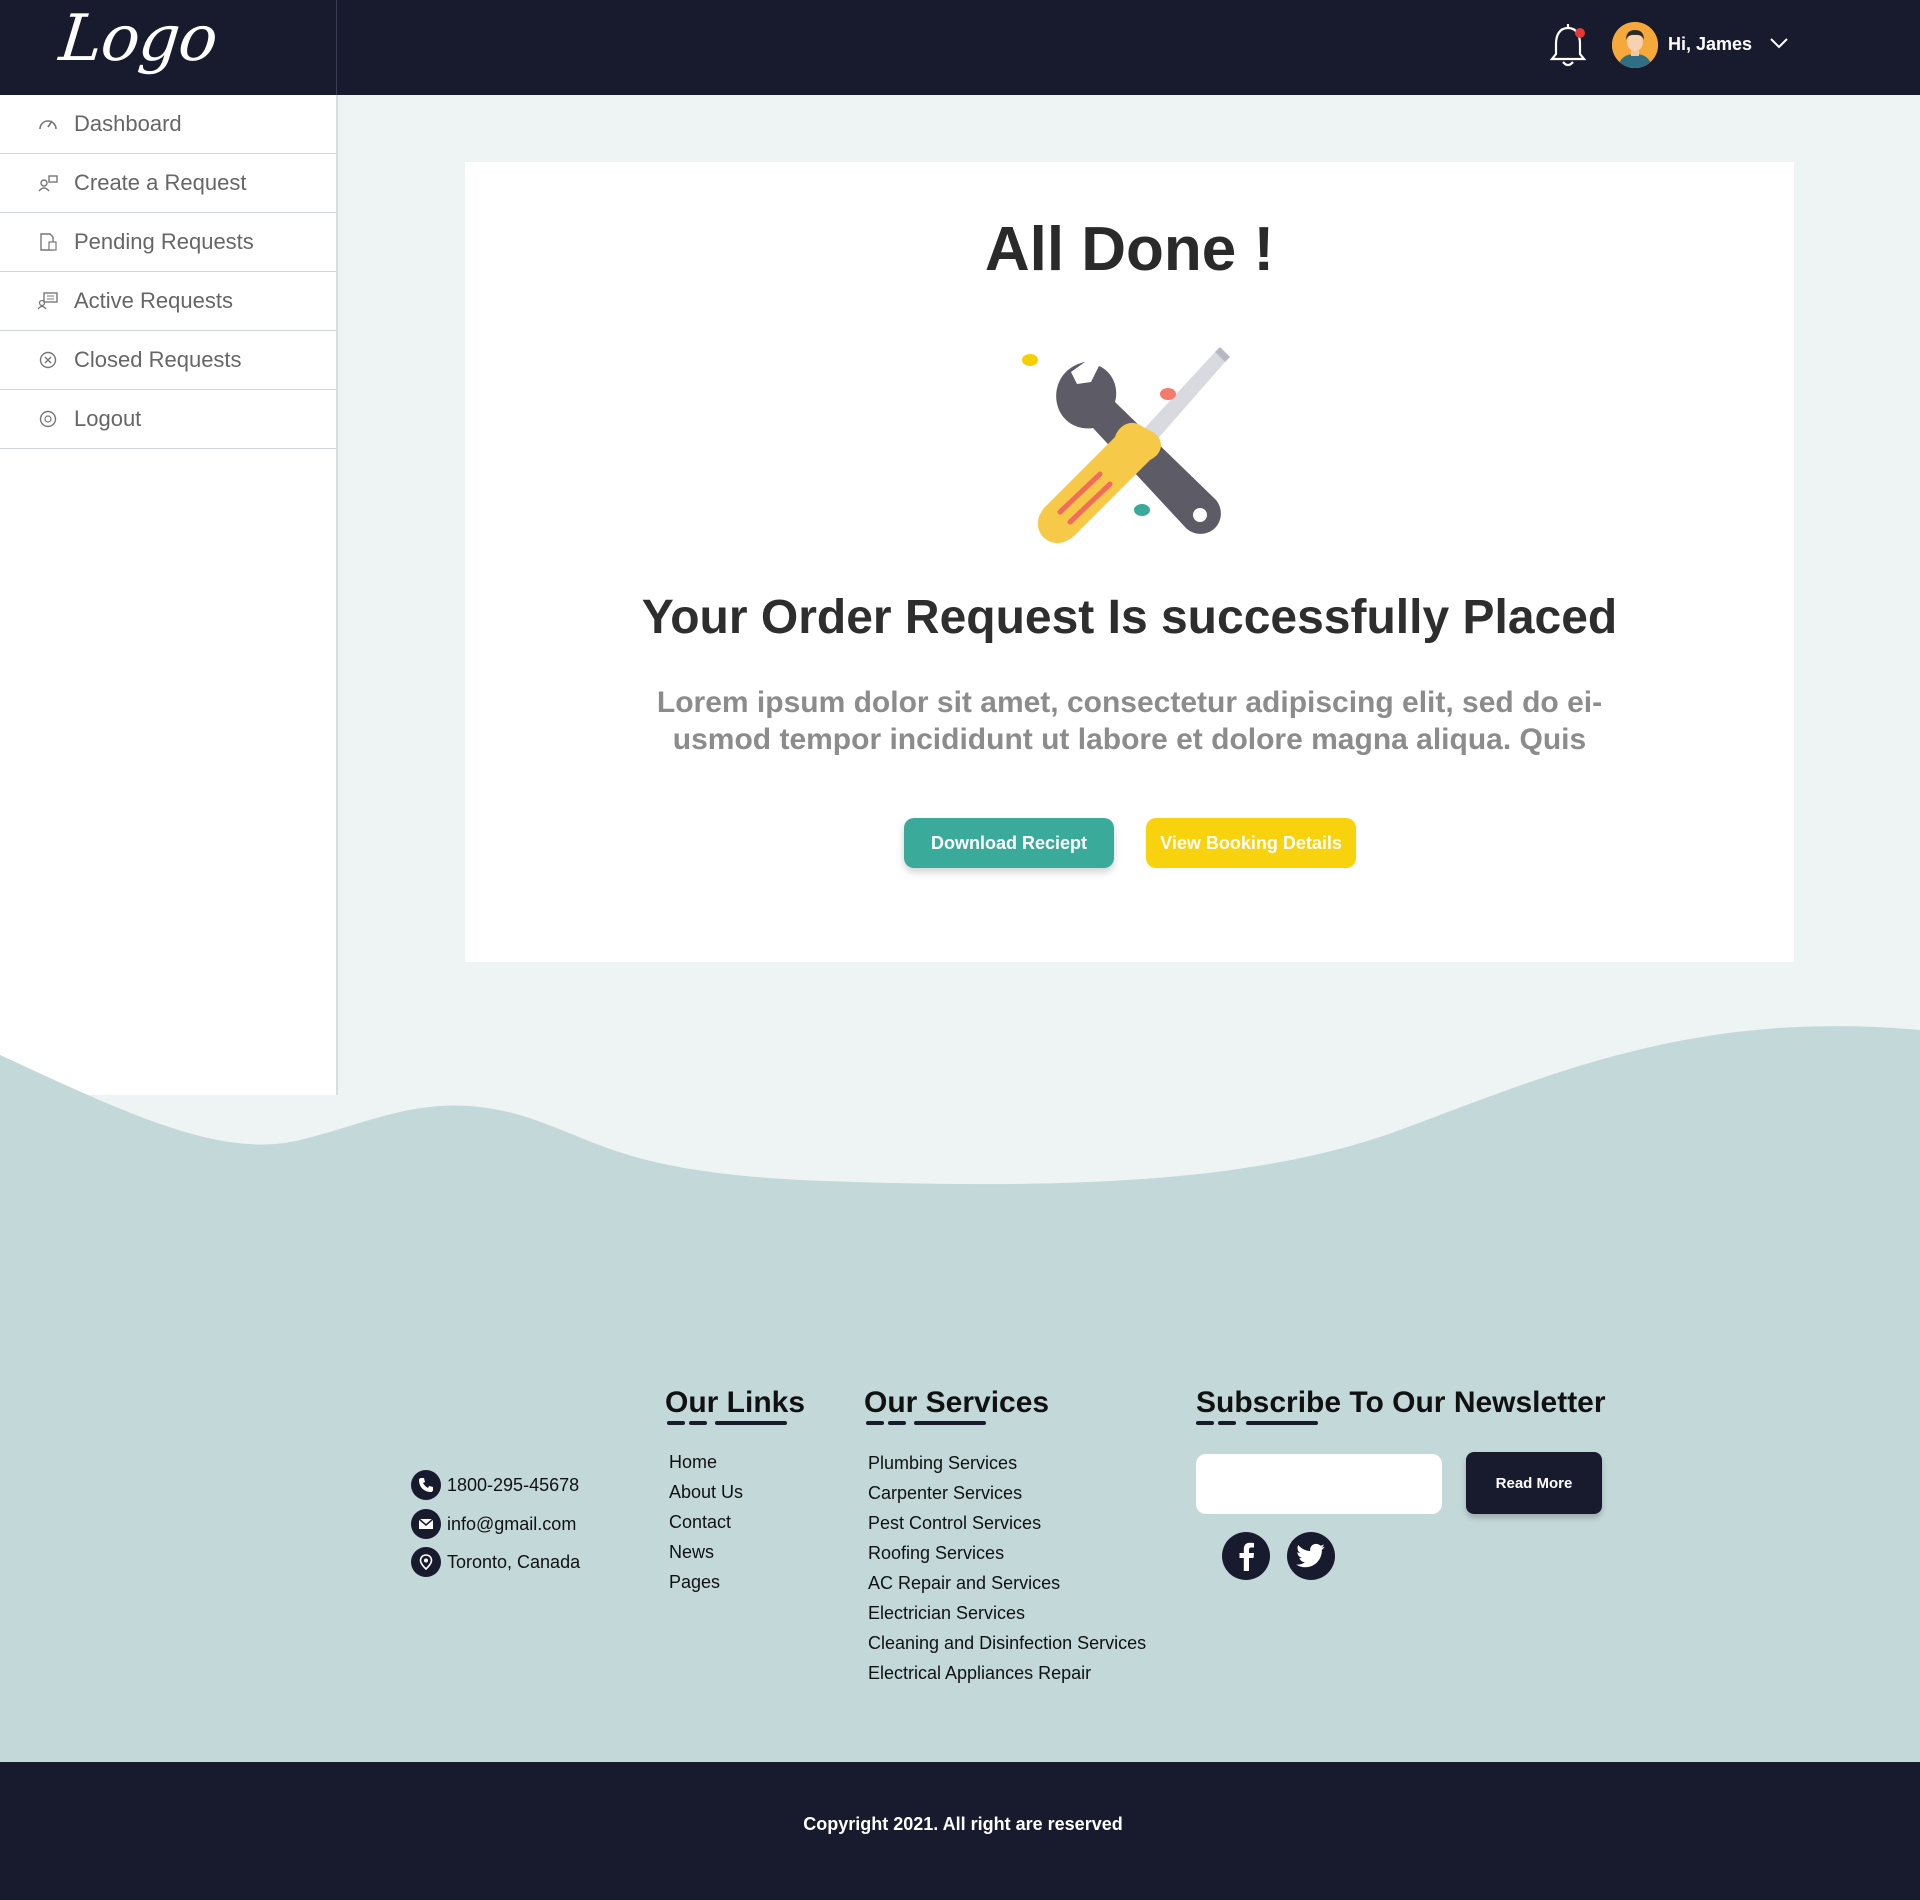 This screenshot has width=1920, height=1900. What do you see at coordinates (960, 47) in the screenshot?
I see `top-bar: Logo Hi, James` at bounding box center [960, 47].